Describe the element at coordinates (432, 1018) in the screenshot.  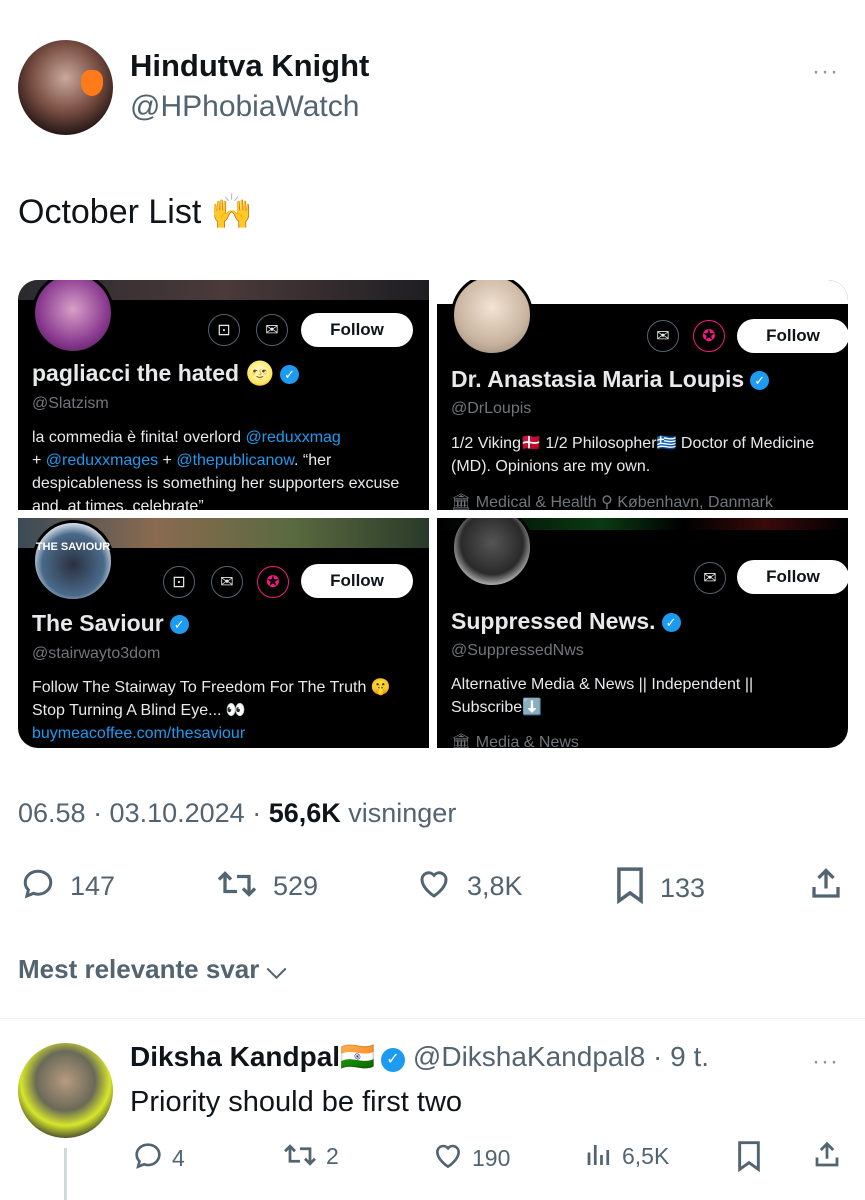
I see `divider` at that location.